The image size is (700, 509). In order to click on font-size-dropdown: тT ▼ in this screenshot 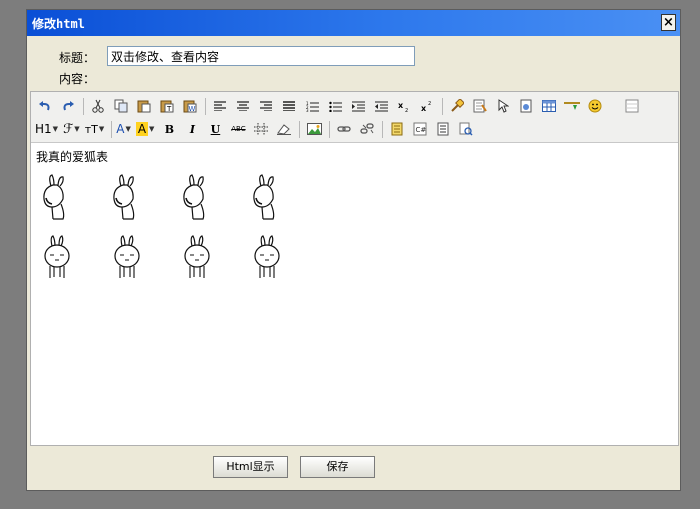, I will do `click(95, 129)`.